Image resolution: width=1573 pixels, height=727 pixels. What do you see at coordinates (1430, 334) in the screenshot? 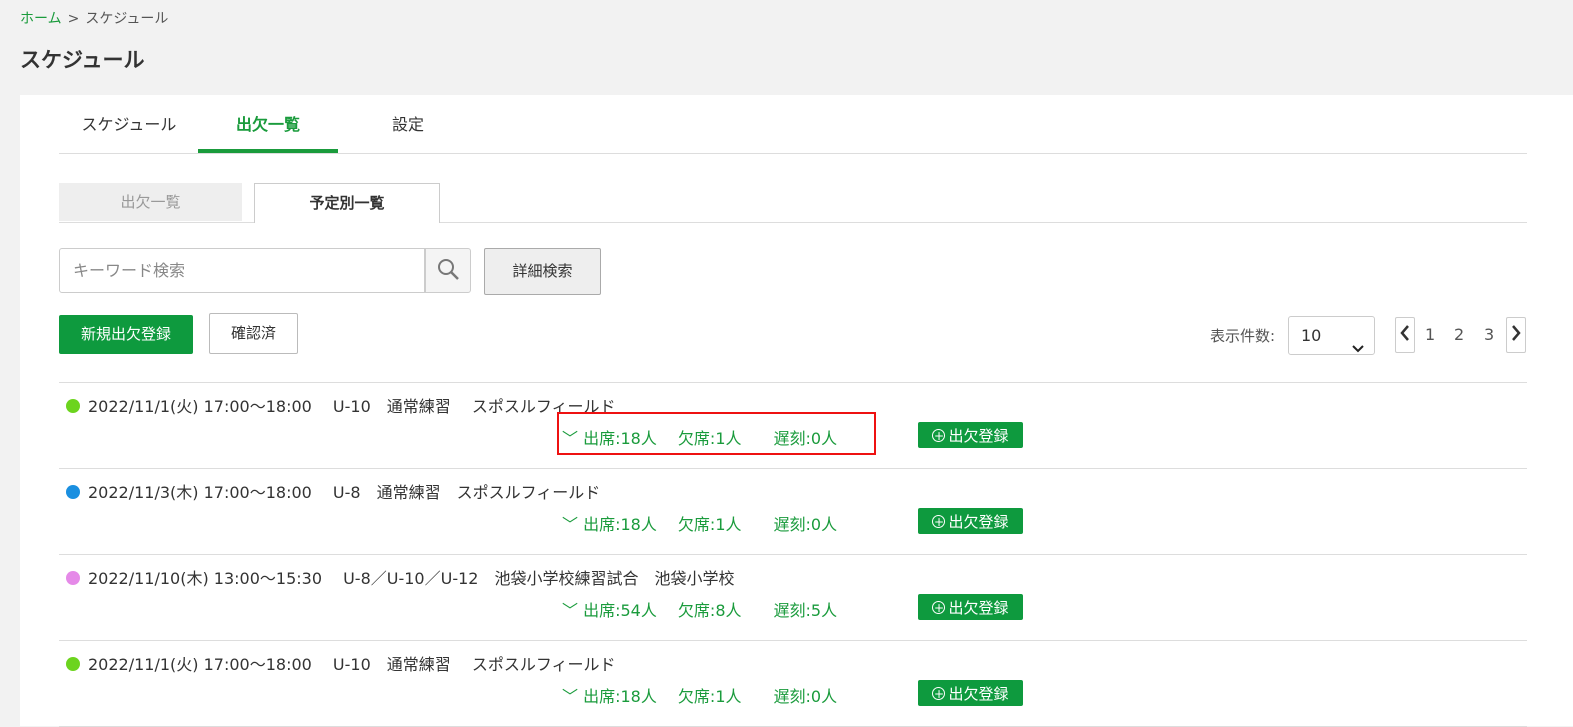
I see `pagination-page-1: 1` at bounding box center [1430, 334].